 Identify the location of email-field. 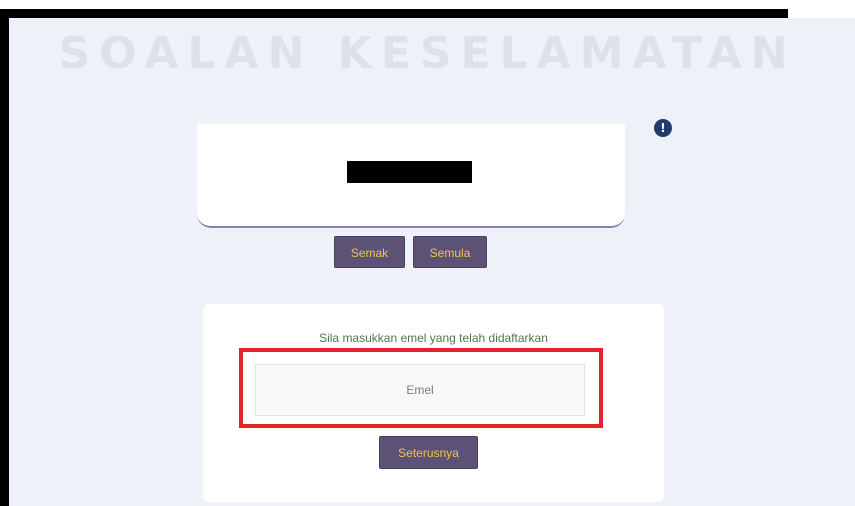
(420, 390).